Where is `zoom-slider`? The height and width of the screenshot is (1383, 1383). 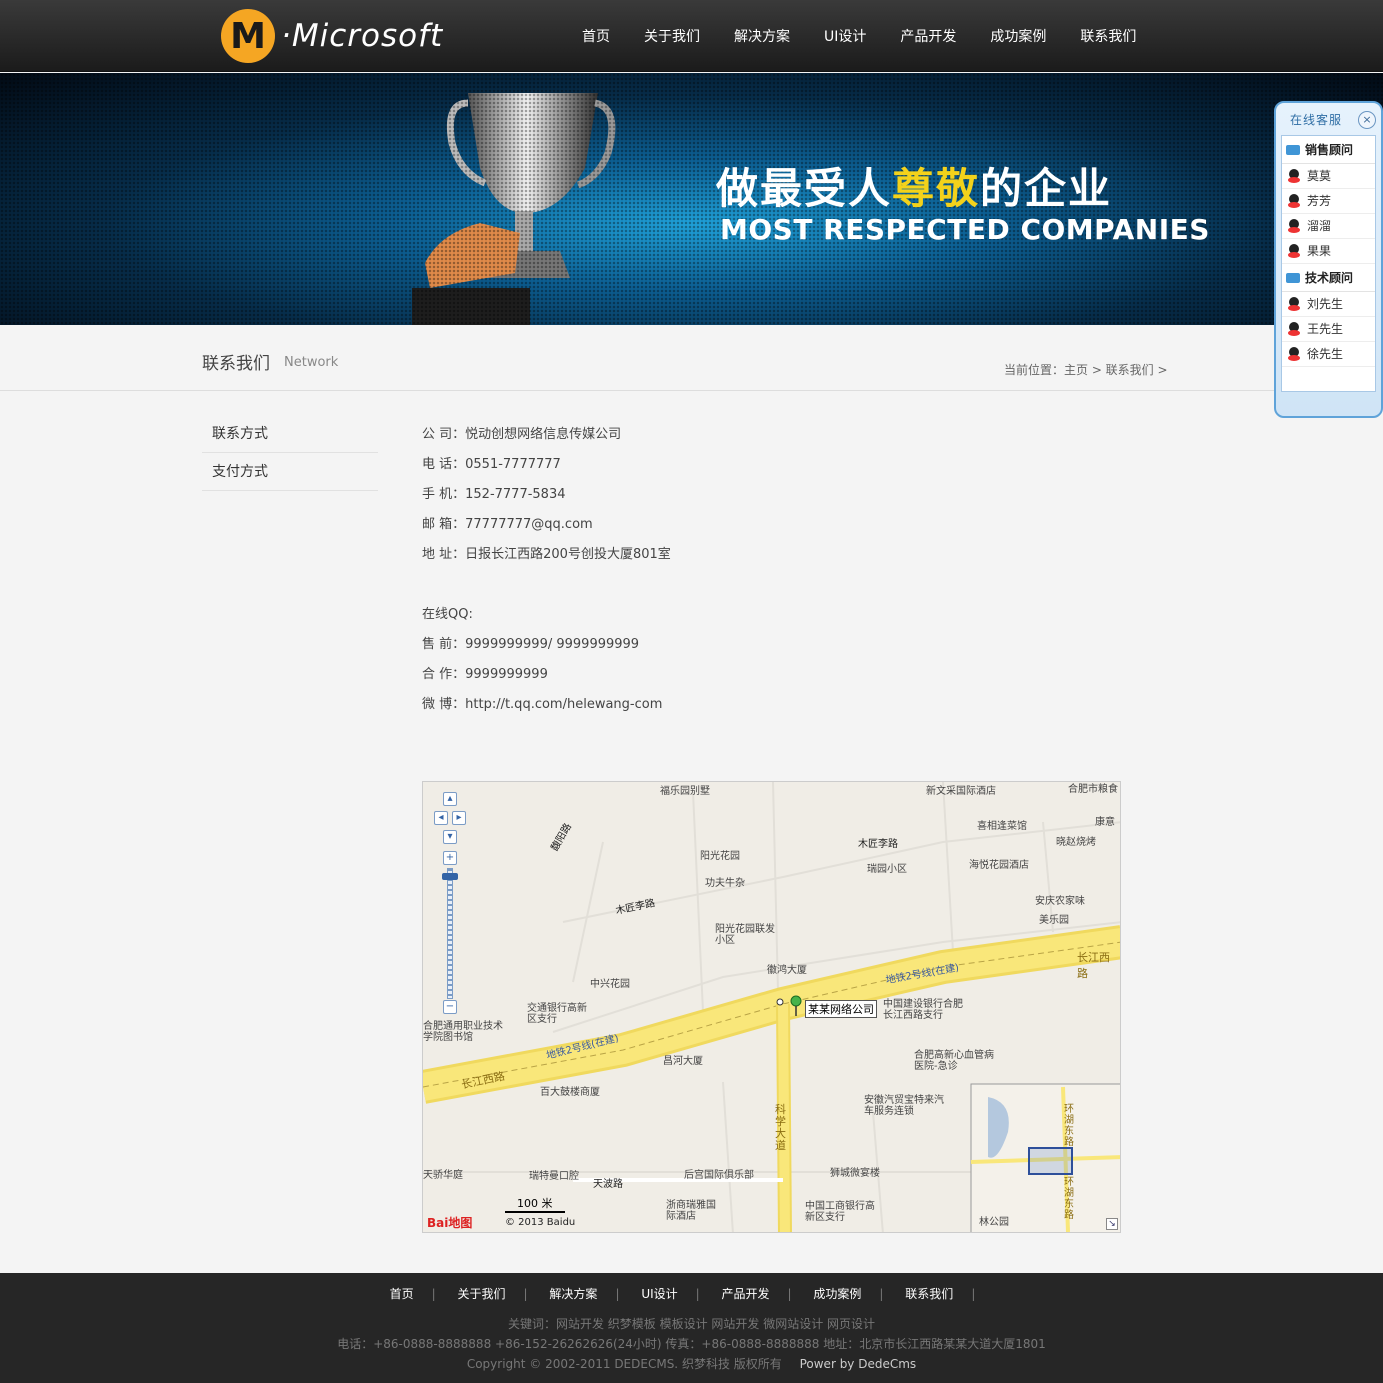
zoom-slider is located at coordinates (450, 933).